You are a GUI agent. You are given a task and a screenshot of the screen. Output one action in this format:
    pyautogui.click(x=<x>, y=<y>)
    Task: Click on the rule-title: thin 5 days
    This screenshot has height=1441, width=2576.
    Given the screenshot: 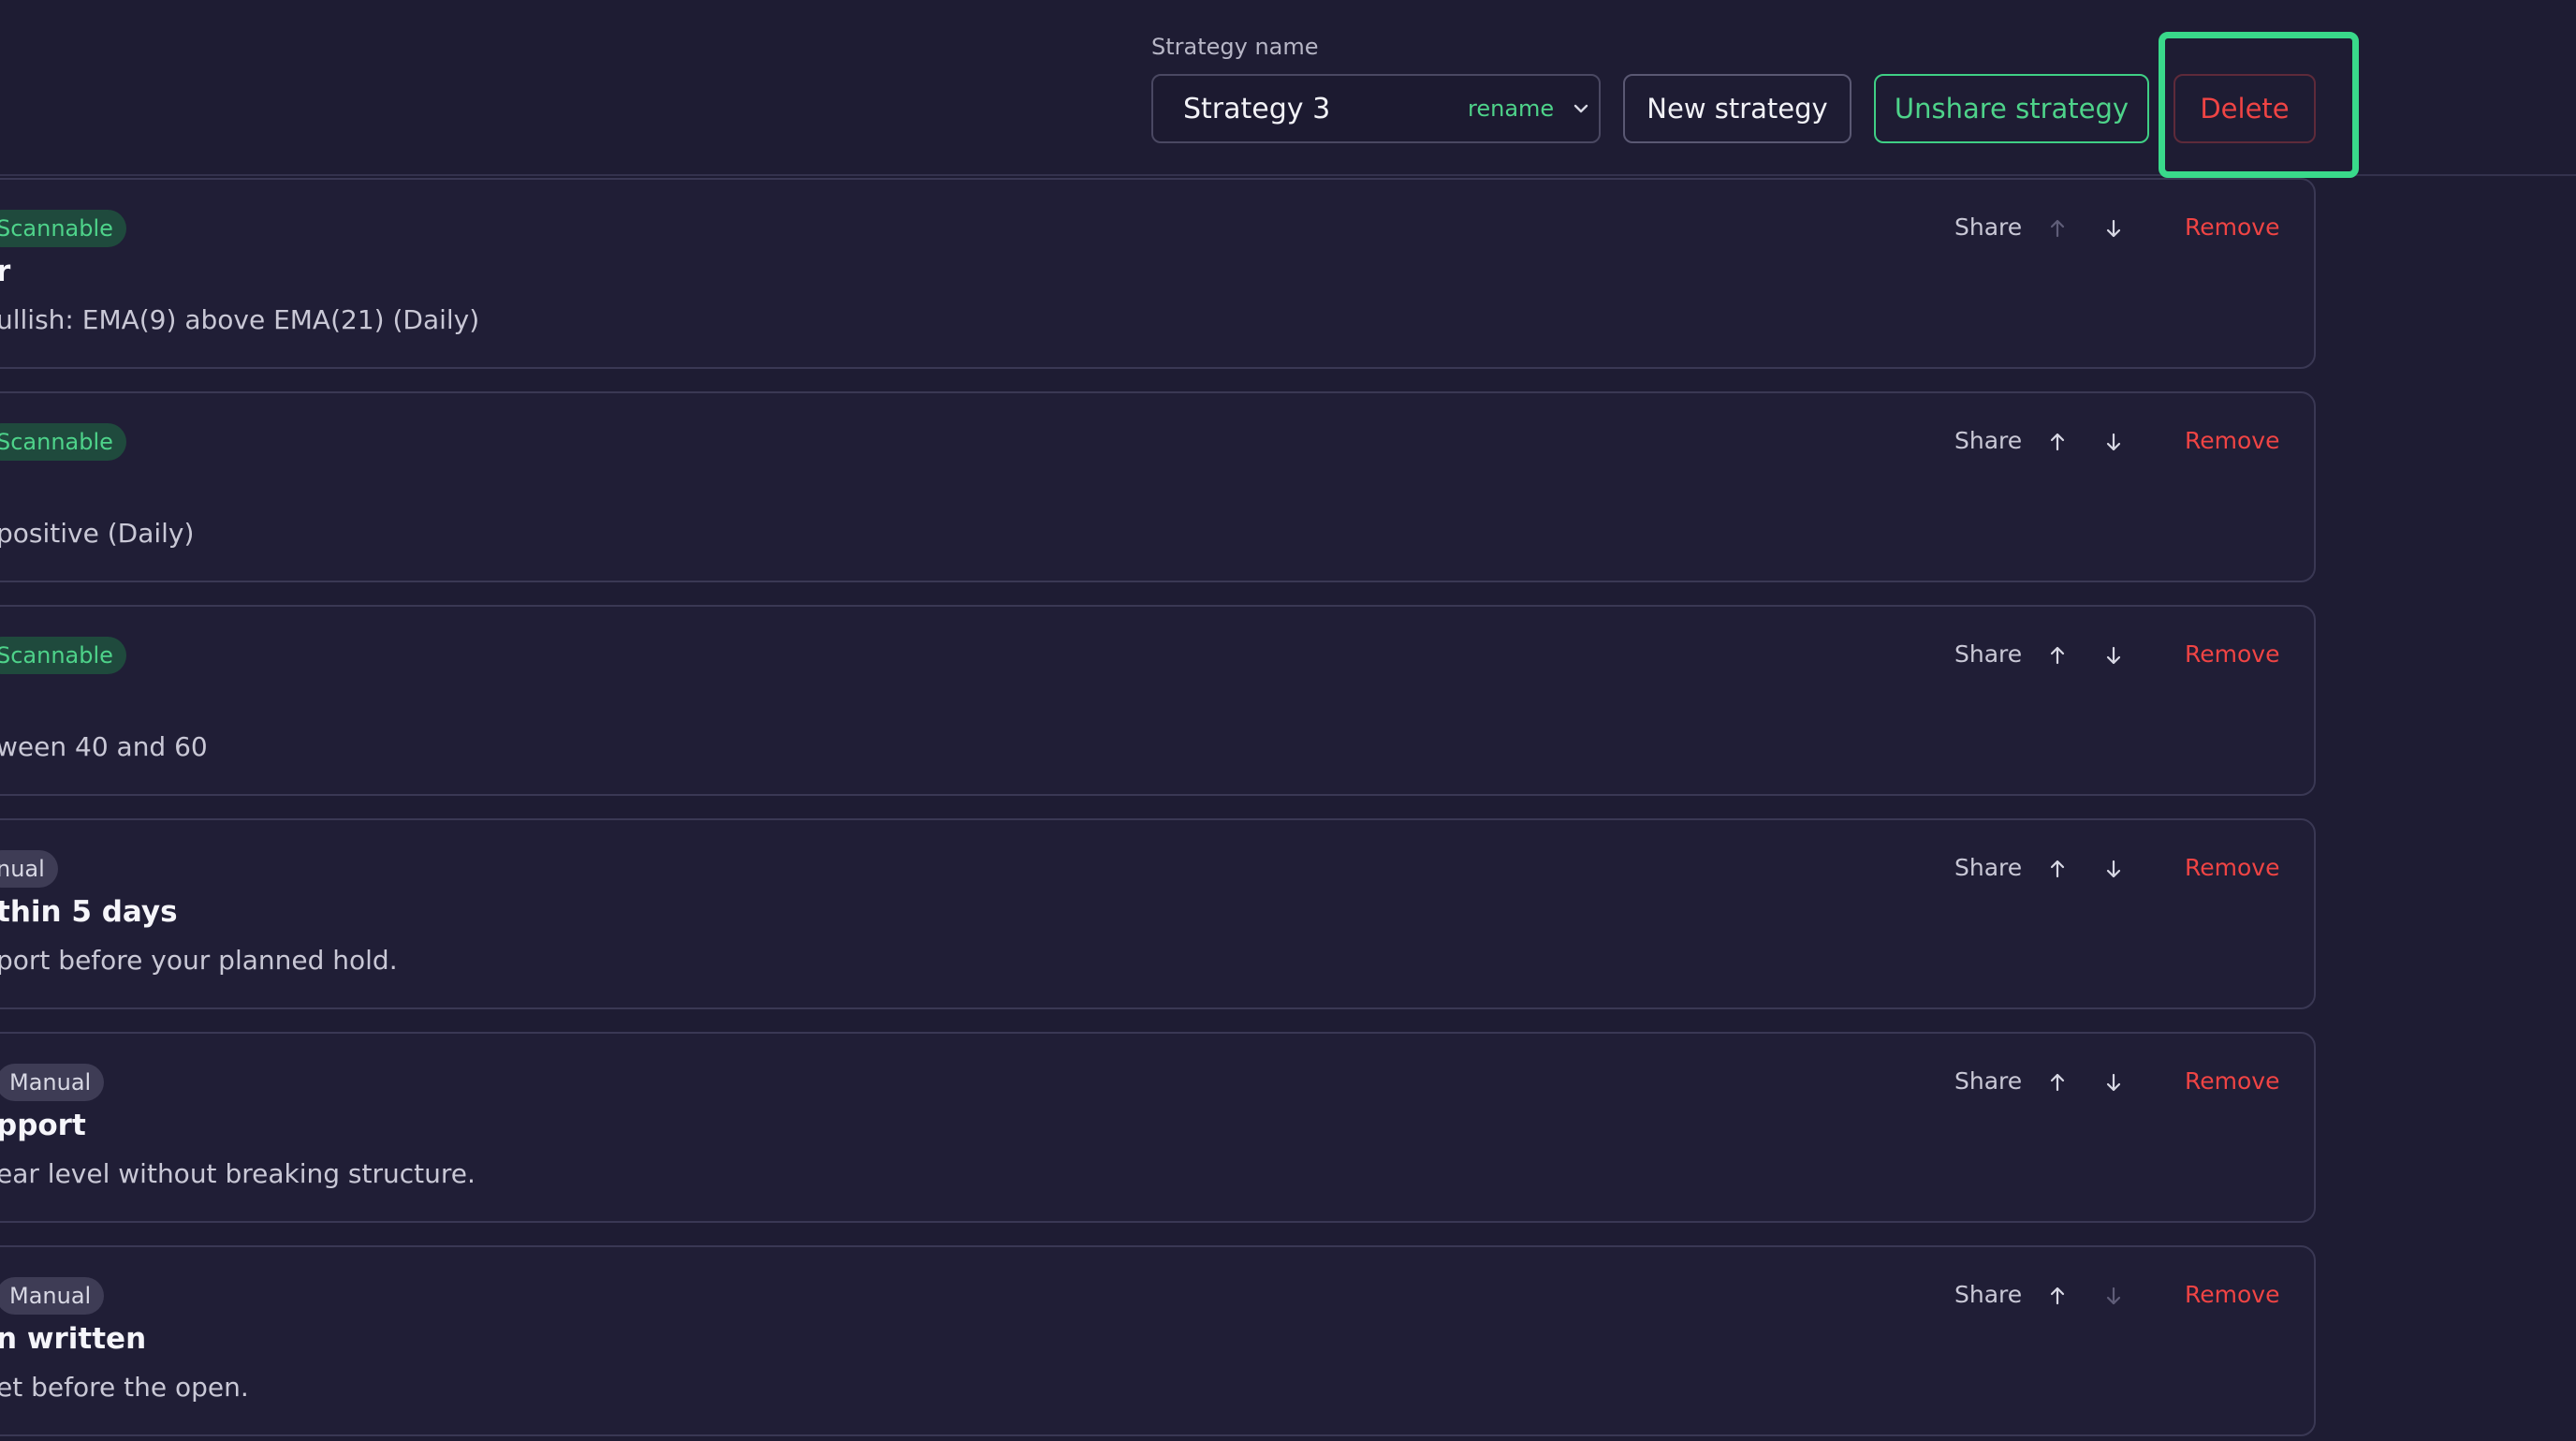 What is the action you would take?
    pyautogui.click(x=89, y=912)
    